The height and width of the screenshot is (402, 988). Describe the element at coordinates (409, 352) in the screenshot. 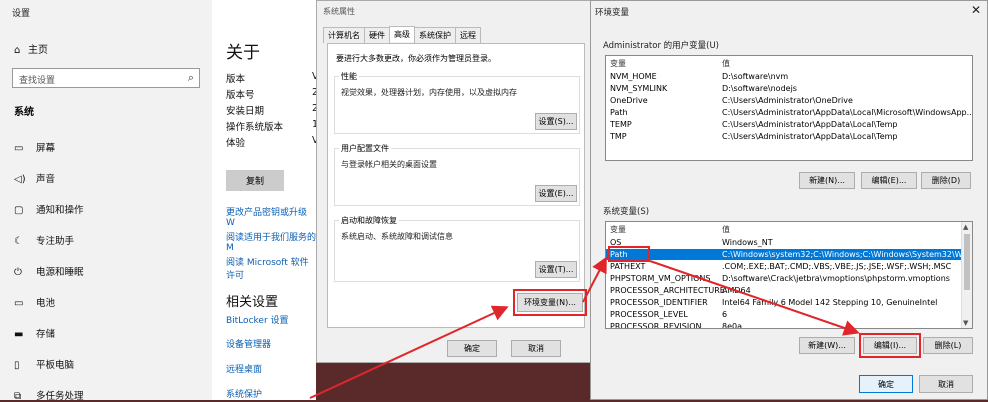

I see `arrow-to-env-button` at that location.